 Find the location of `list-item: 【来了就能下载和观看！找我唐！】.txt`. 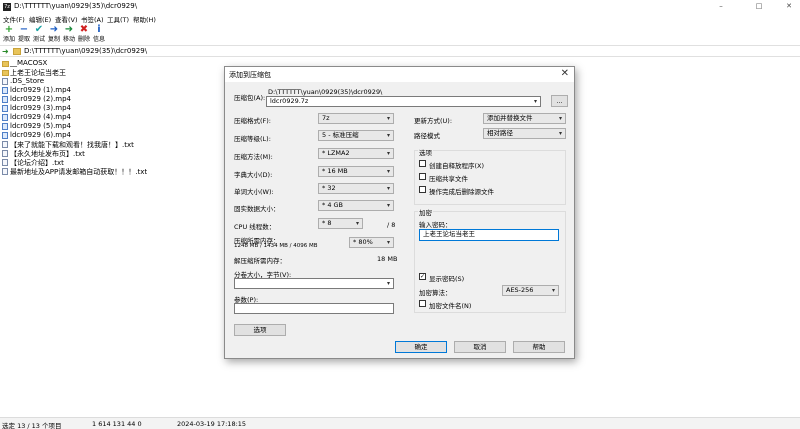

list-item: 【来了就能下载和观看！找我唐！】.txt is located at coordinates (120, 144).